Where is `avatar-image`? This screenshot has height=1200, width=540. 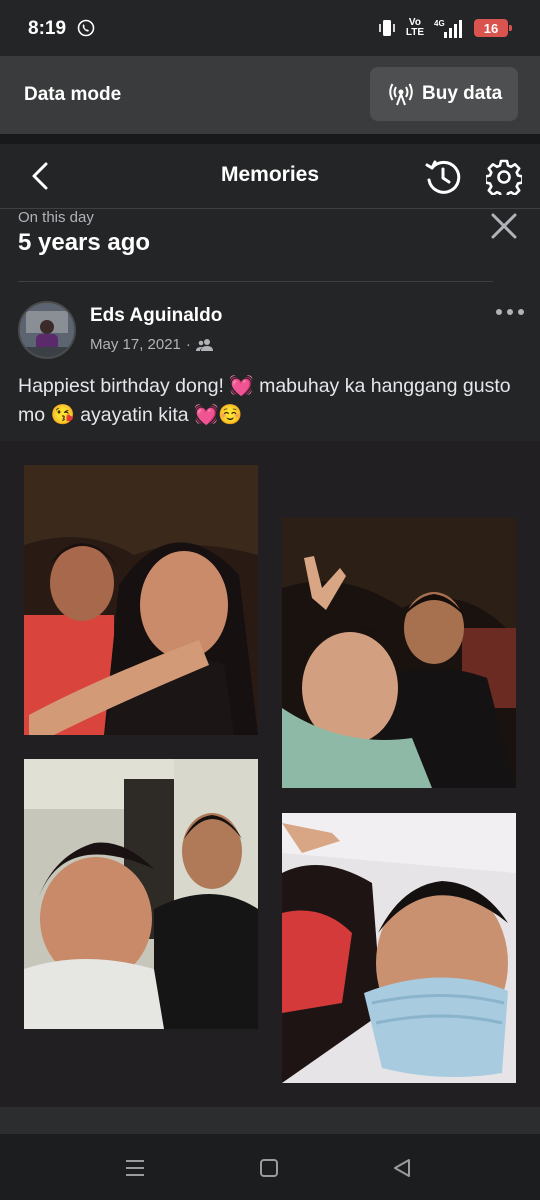 avatar-image is located at coordinates (47, 330).